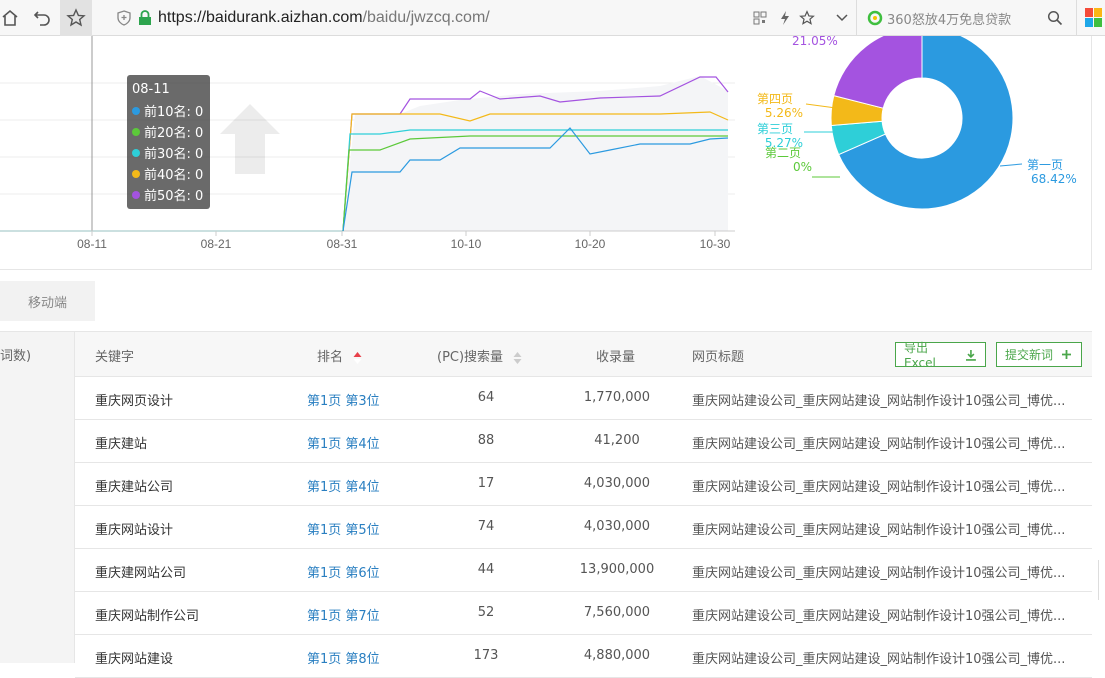 The image size is (1105, 678). I want to click on x-tick-label: 10-10, so click(466, 244).